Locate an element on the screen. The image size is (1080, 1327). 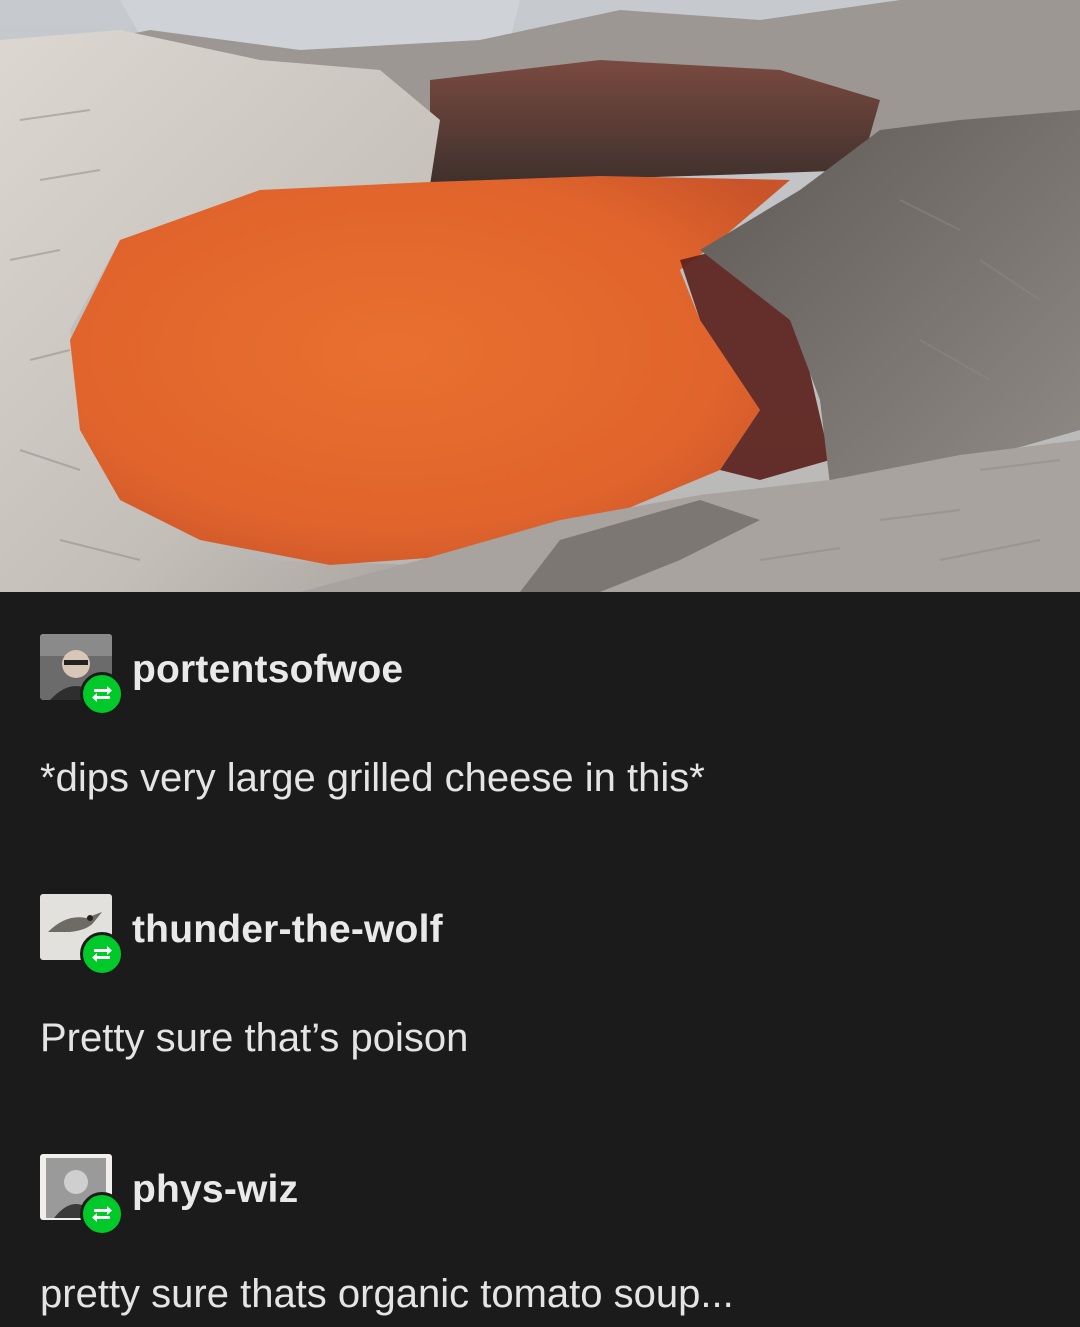
username: thunder-the-wolf is located at coordinates (287, 930).